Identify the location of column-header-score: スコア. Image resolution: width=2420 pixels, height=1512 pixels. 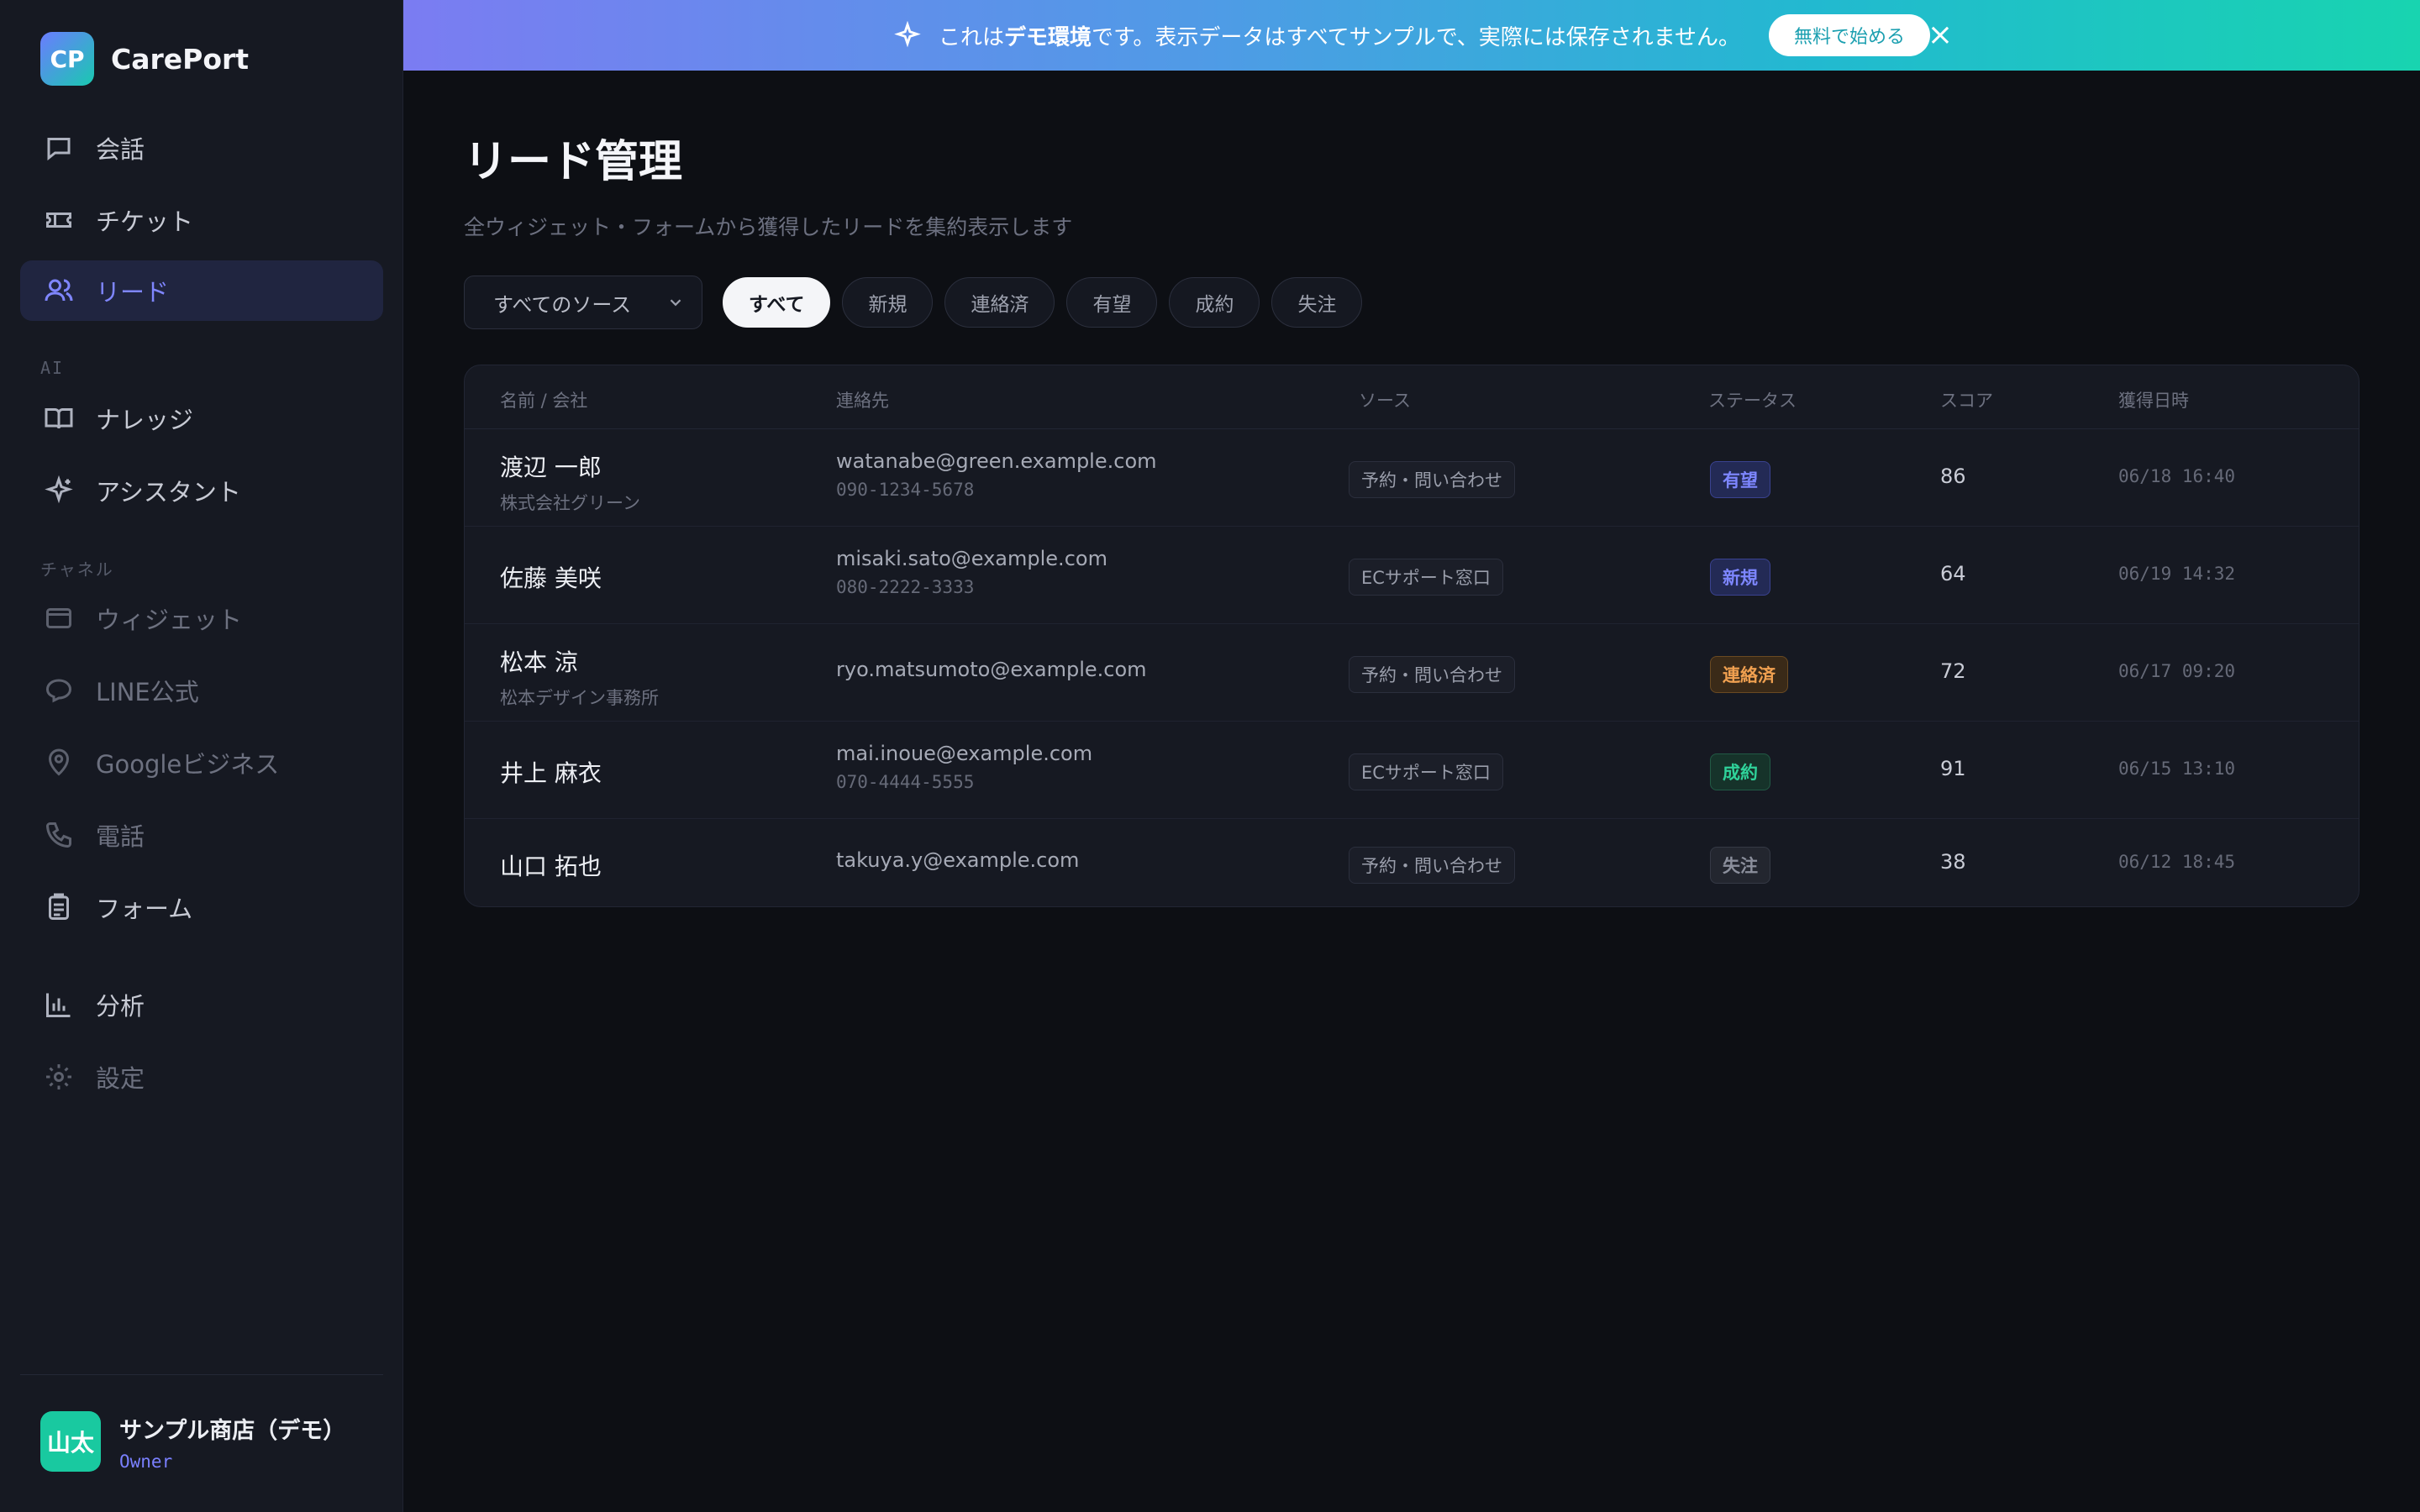
(1967, 399).